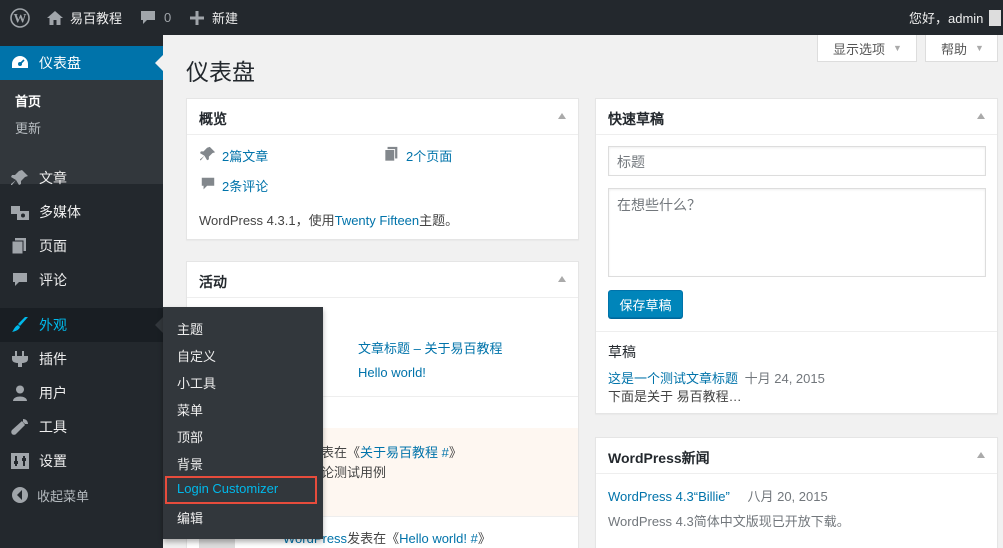  What do you see at coordinates (20, 494) in the screenshot?
I see `collapse-arrow-icon` at bounding box center [20, 494].